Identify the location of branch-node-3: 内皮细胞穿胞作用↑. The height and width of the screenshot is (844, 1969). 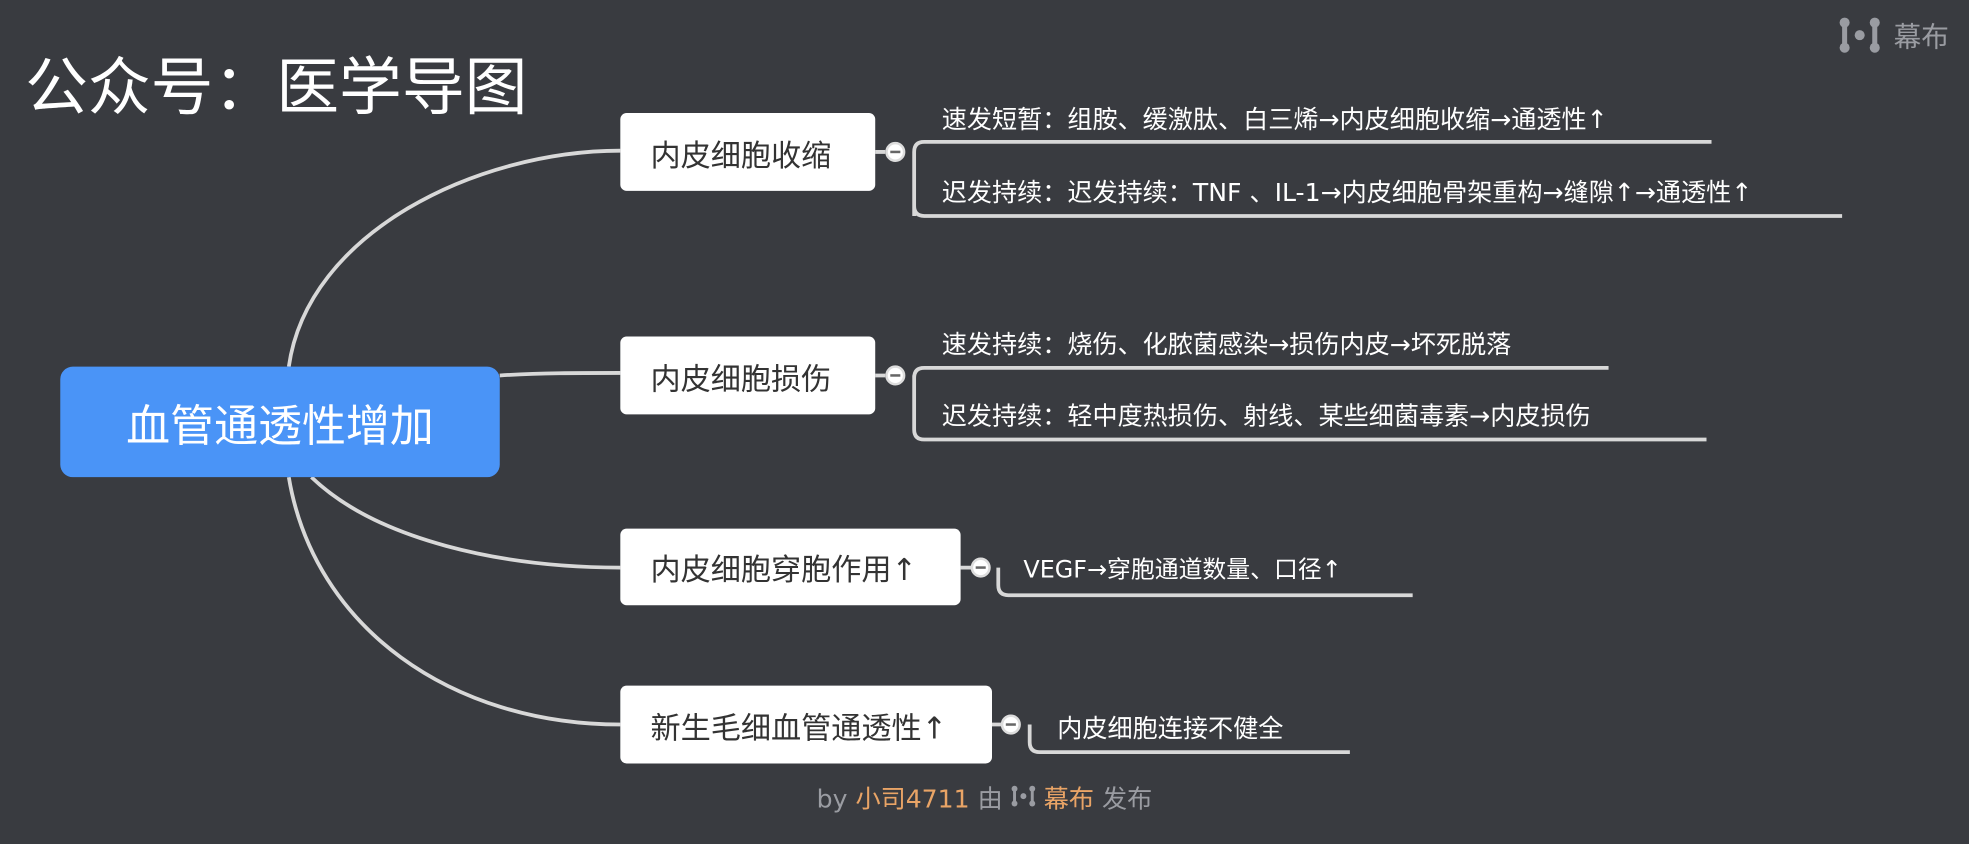
(790, 567).